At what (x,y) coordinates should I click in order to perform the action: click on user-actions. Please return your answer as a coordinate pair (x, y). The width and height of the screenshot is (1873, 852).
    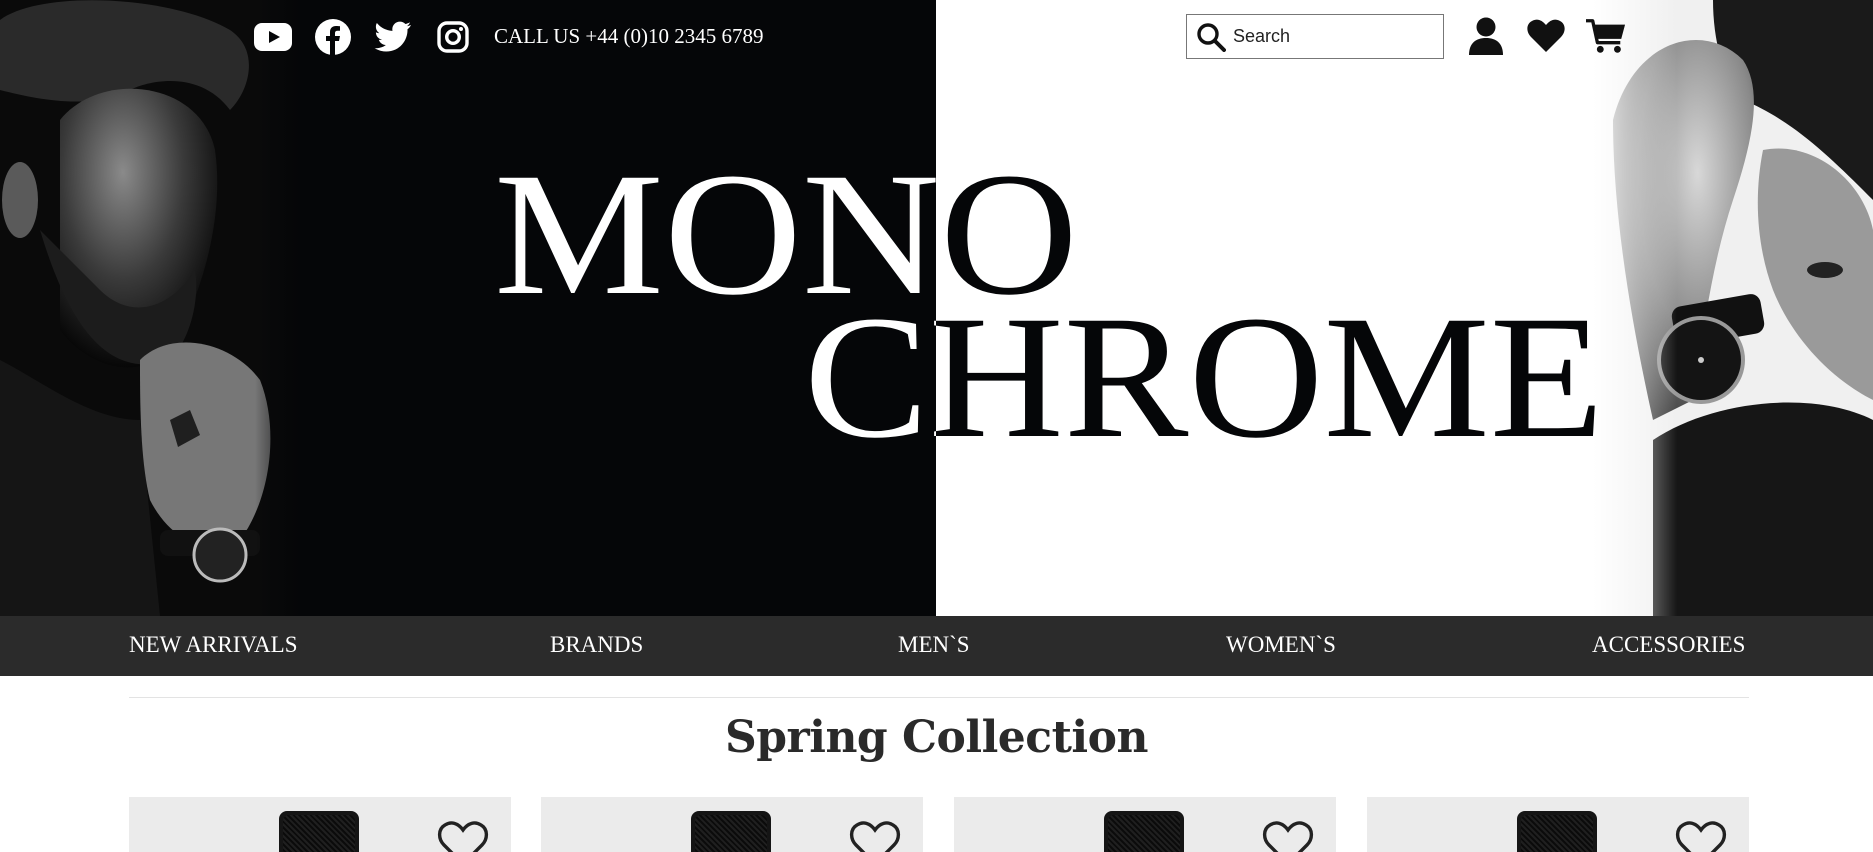
    Looking at the image, I should click on (1546, 36).